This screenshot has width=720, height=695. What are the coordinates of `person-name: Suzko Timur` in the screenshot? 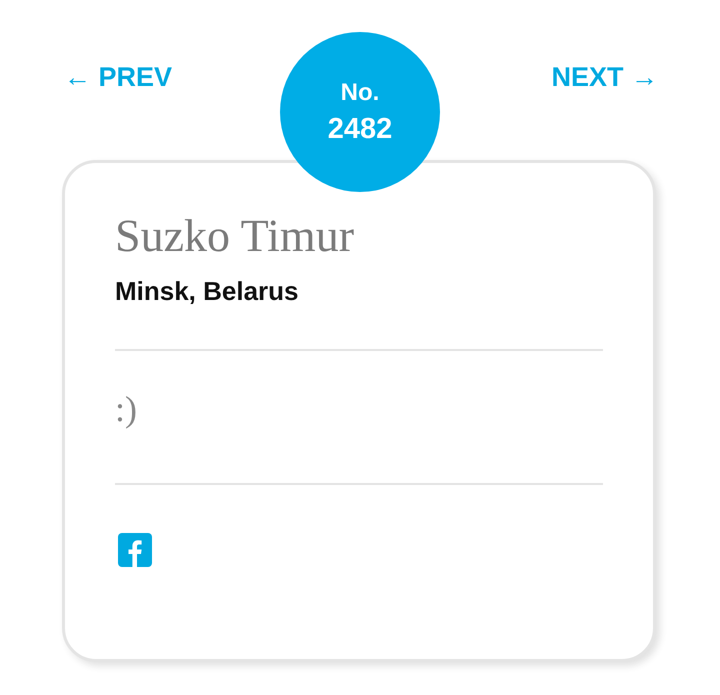 It's located at (235, 236).